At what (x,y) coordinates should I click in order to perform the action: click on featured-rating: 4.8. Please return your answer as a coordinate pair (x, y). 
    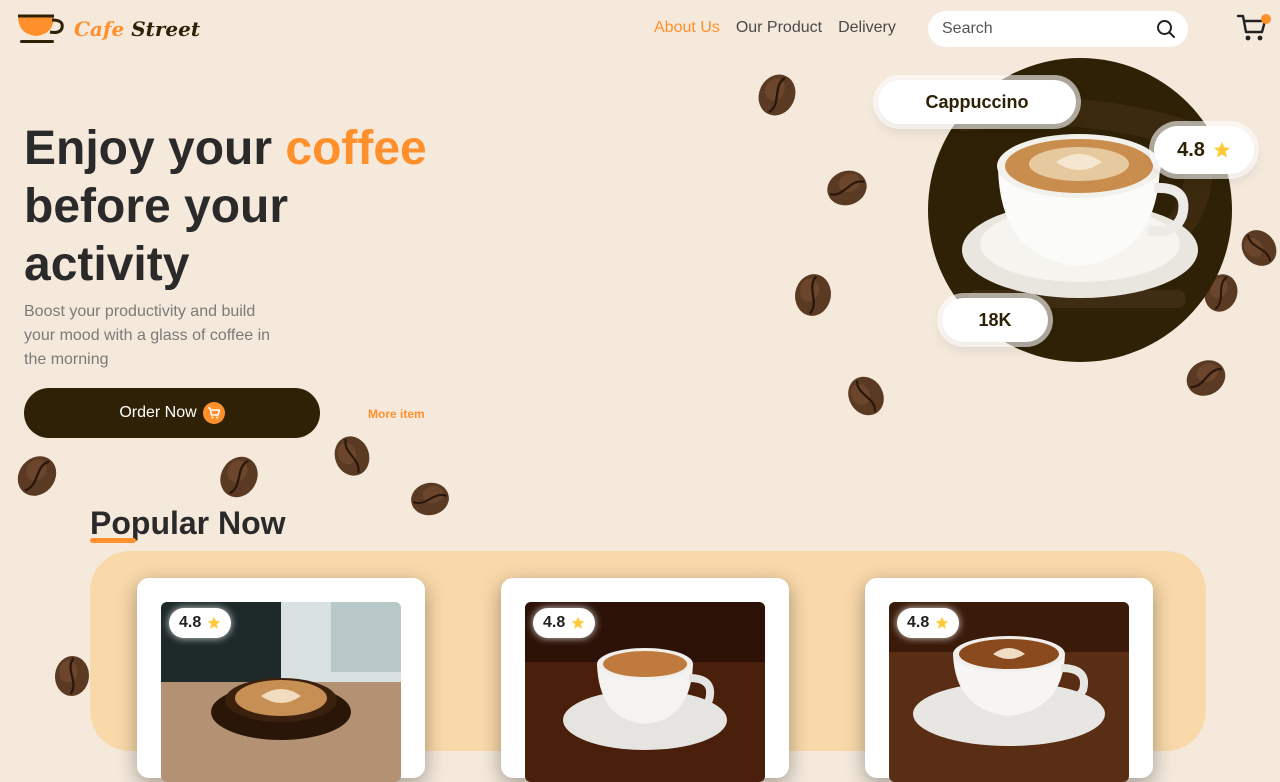
    Looking at the image, I should click on (1191, 149).